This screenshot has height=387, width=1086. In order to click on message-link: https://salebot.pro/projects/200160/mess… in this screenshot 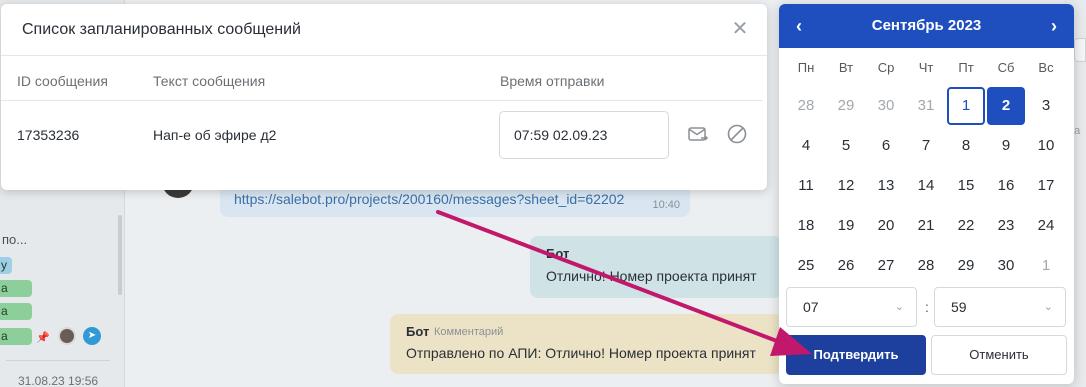, I will do `click(429, 199)`.